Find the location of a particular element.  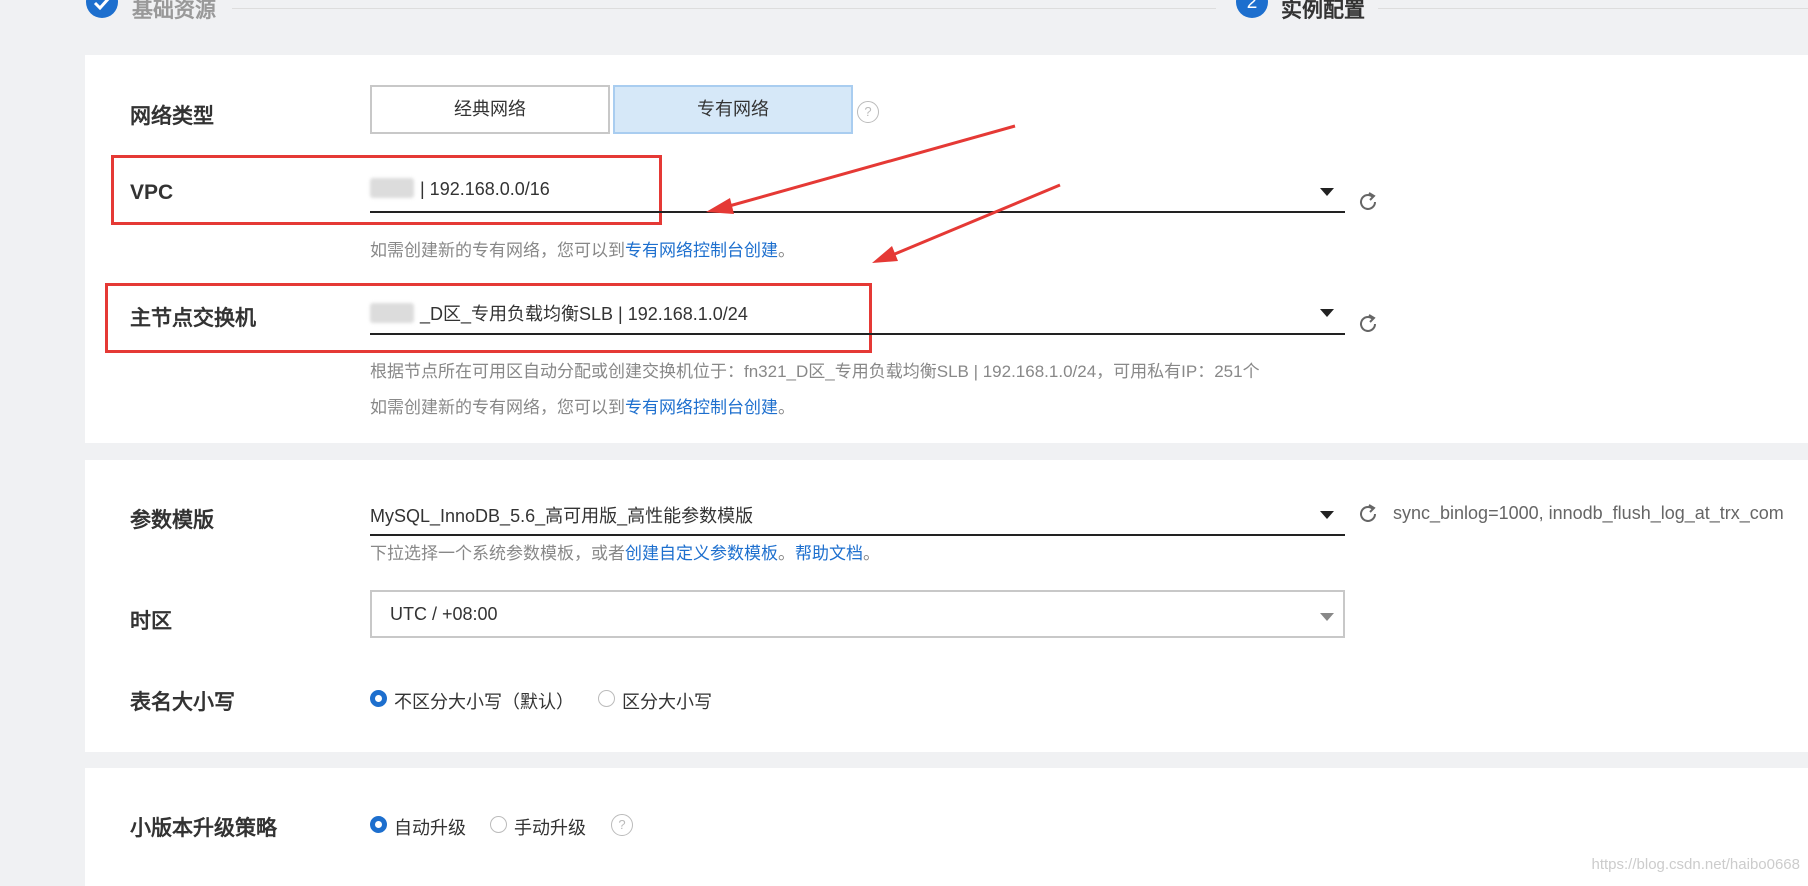

create-template-link: 创建自定义参数模板 is located at coordinates (701, 553).